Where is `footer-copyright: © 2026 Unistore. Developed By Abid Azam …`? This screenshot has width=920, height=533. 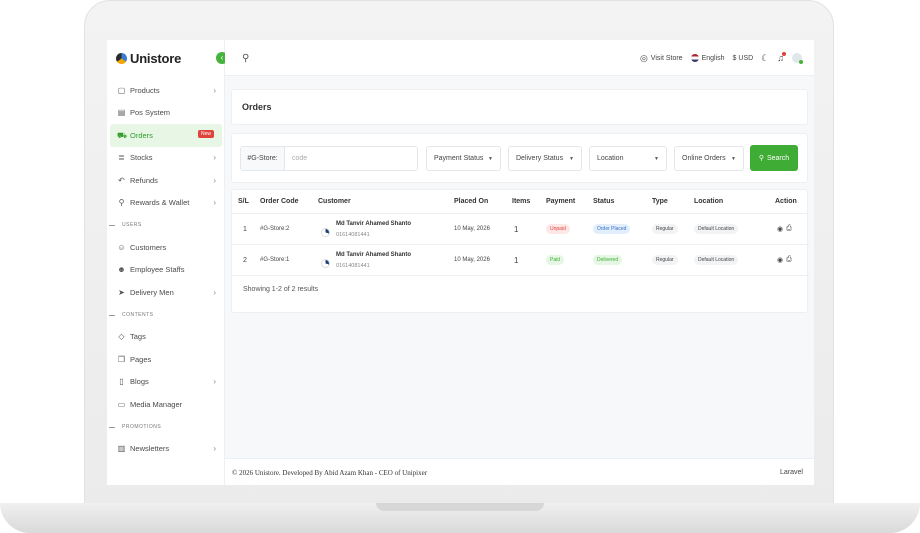
footer-copyright: © 2026 Unistore. Developed By Abid Azam … is located at coordinates (330, 473).